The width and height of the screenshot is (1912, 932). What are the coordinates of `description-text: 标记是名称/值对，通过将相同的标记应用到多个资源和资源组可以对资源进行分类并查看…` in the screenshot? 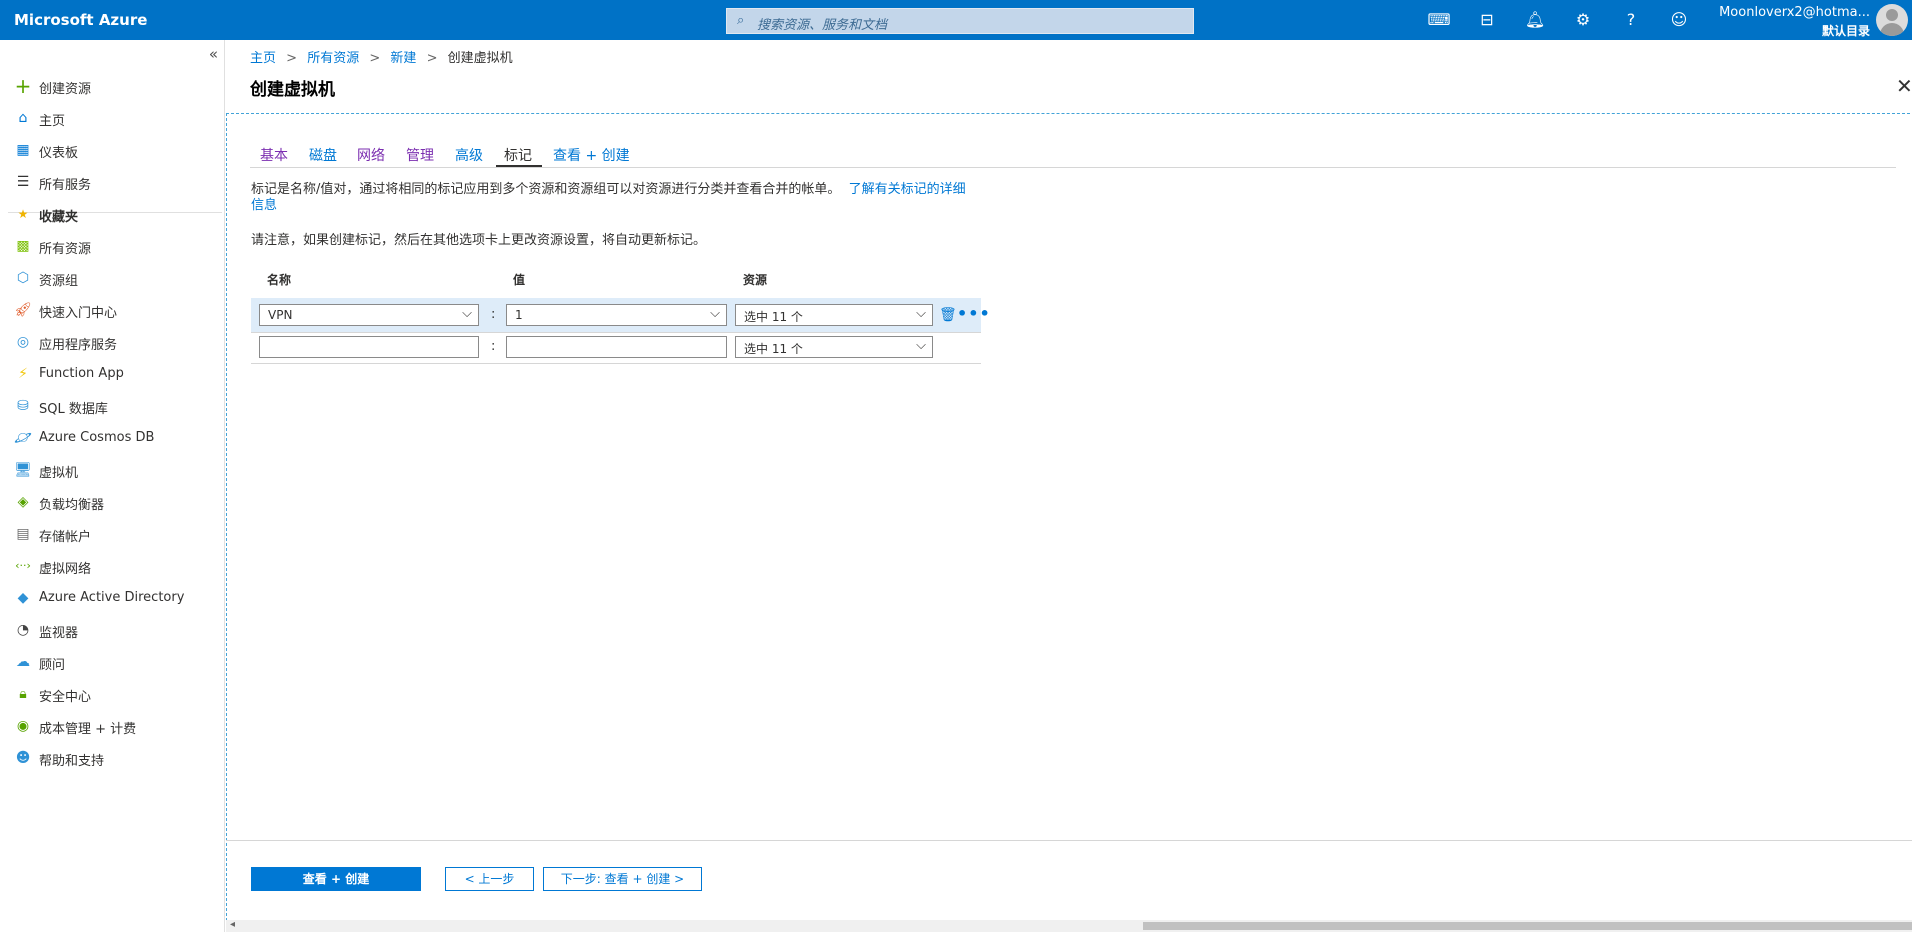 It's located at (546, 189).